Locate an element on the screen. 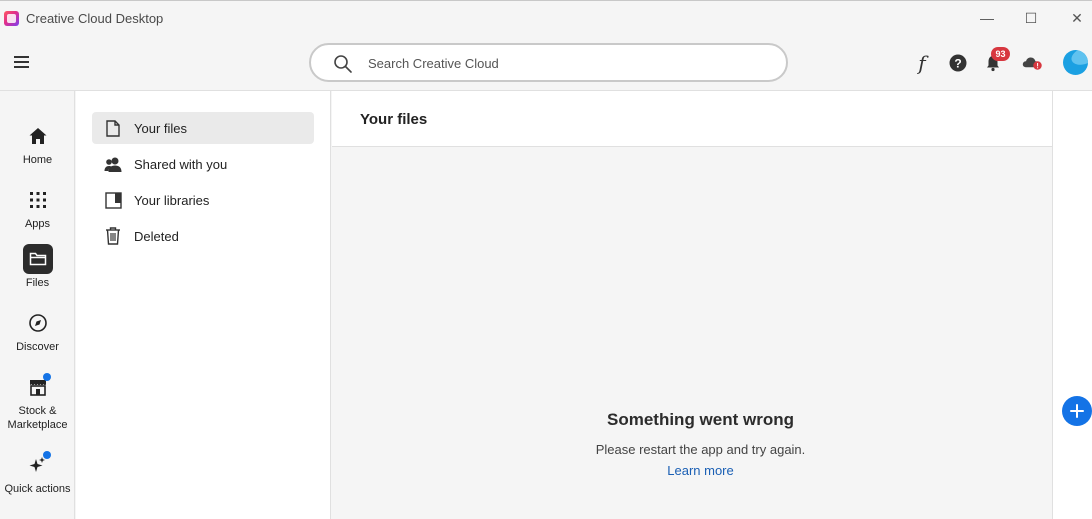  maximize-button: ☐ is located at coordinates (1031, 18).